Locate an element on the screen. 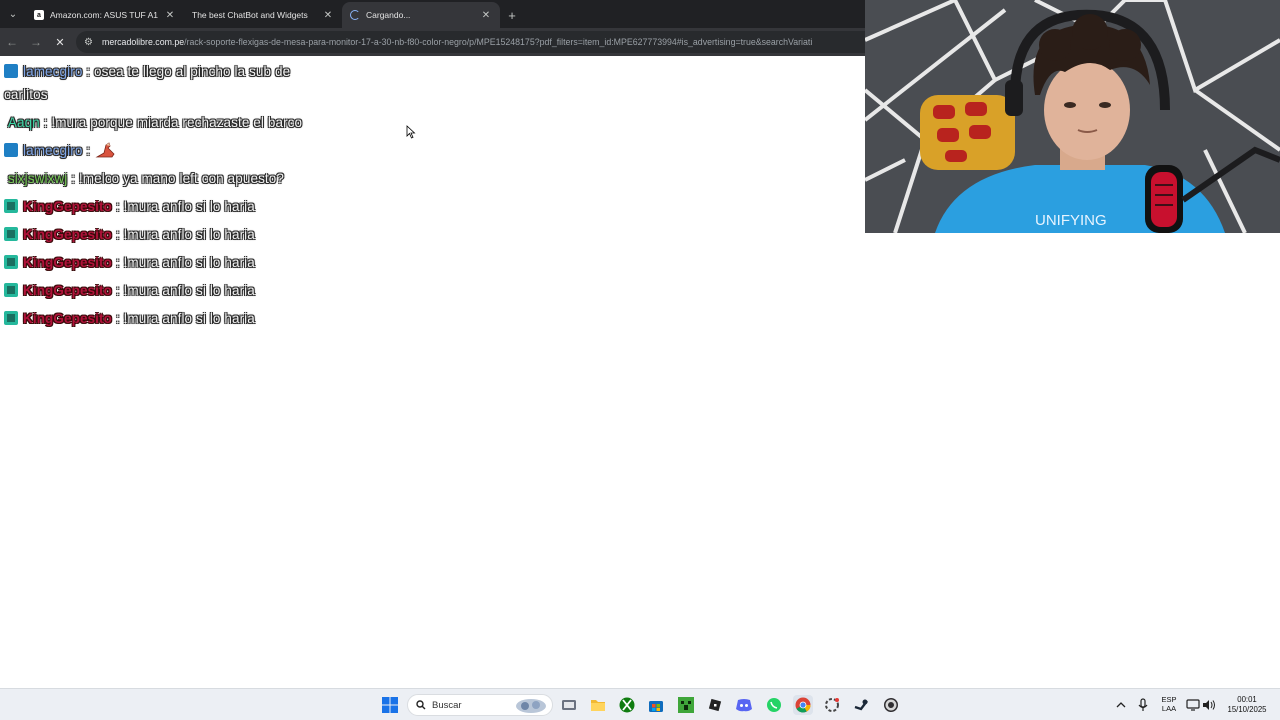 Image resolution: width=1280 pixels, height=720 pixels. forward-arrow-icon: → is located at coordinates (36, 42).